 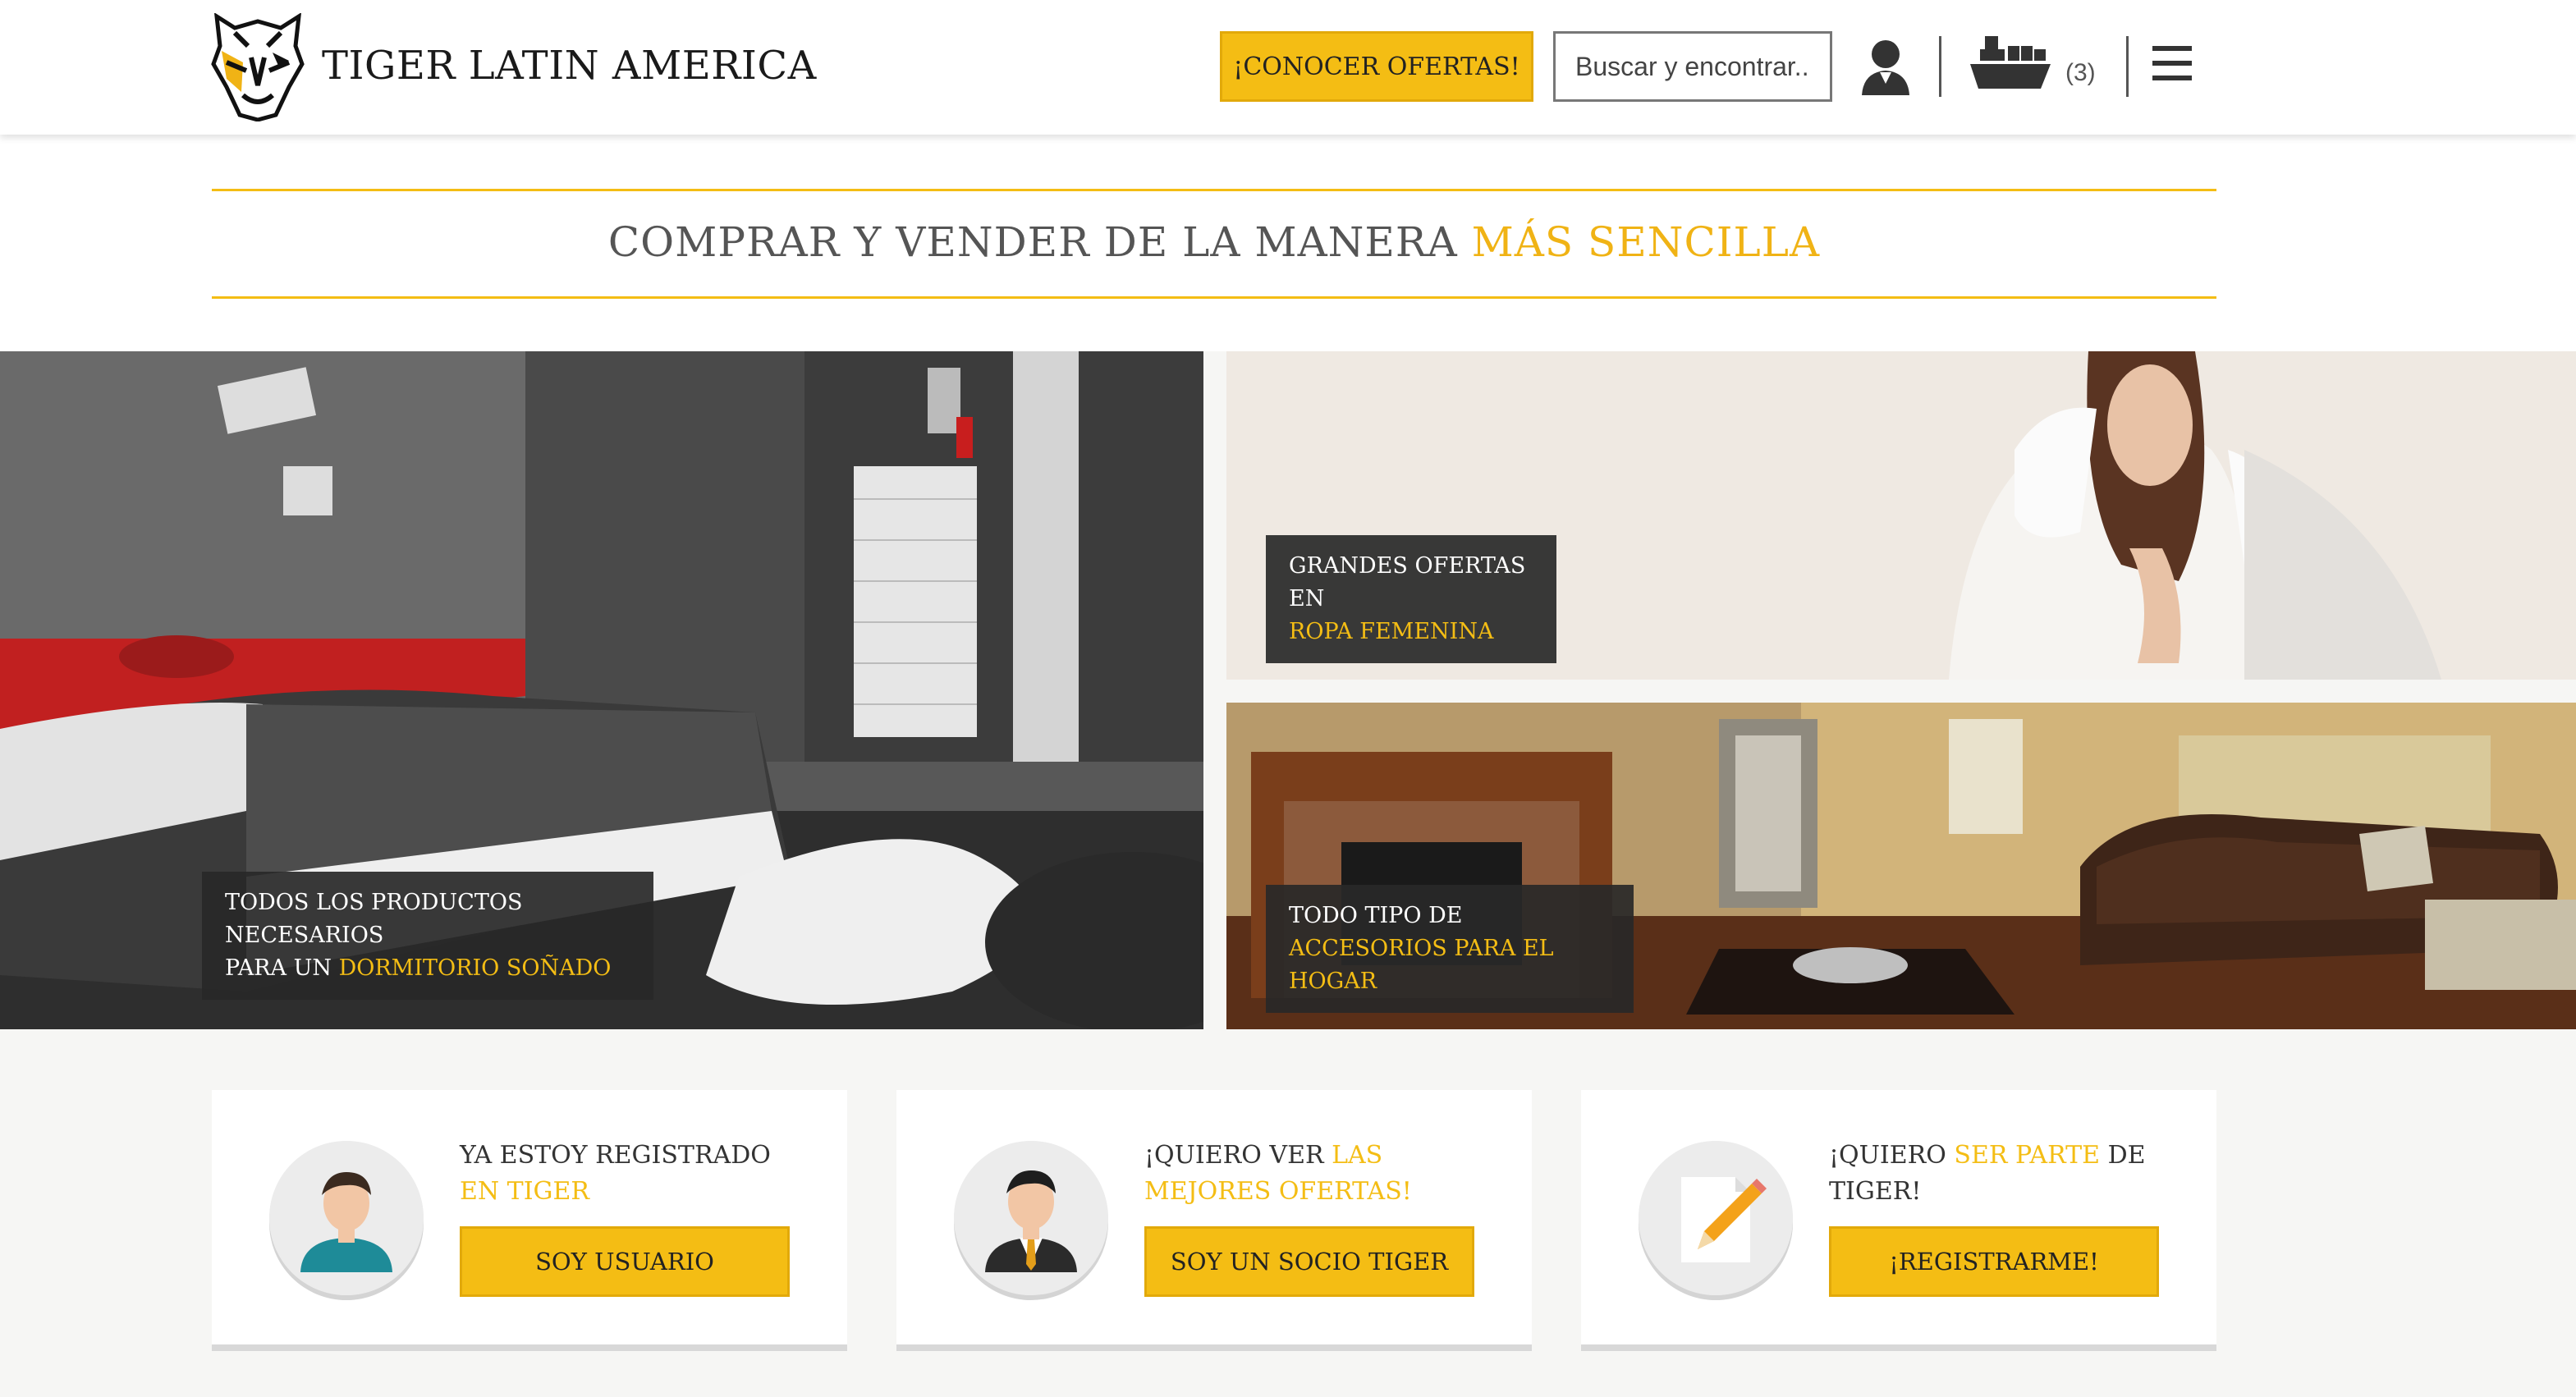 I want to click on cart-count: (3), so click(x=2080, y=73).